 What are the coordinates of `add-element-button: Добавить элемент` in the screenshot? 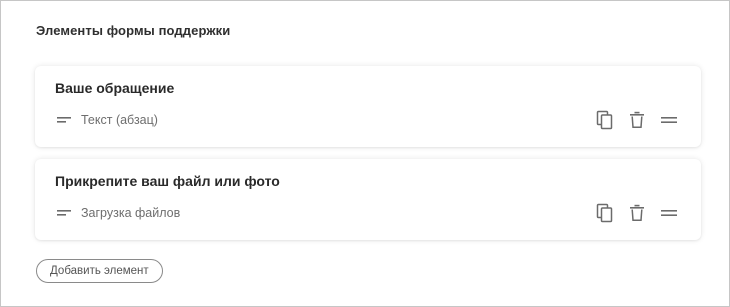 It's located at (99, 271).